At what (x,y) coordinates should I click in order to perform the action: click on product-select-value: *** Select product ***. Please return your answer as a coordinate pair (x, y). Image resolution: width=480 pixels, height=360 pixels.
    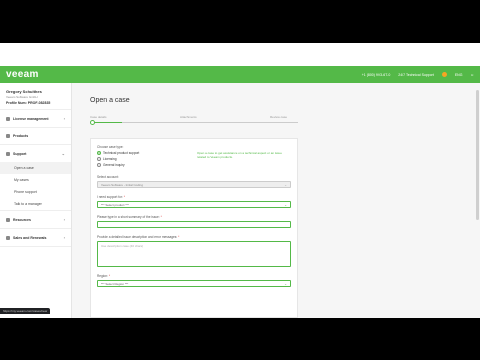
    Looking at the image, I should click on (115, 204).